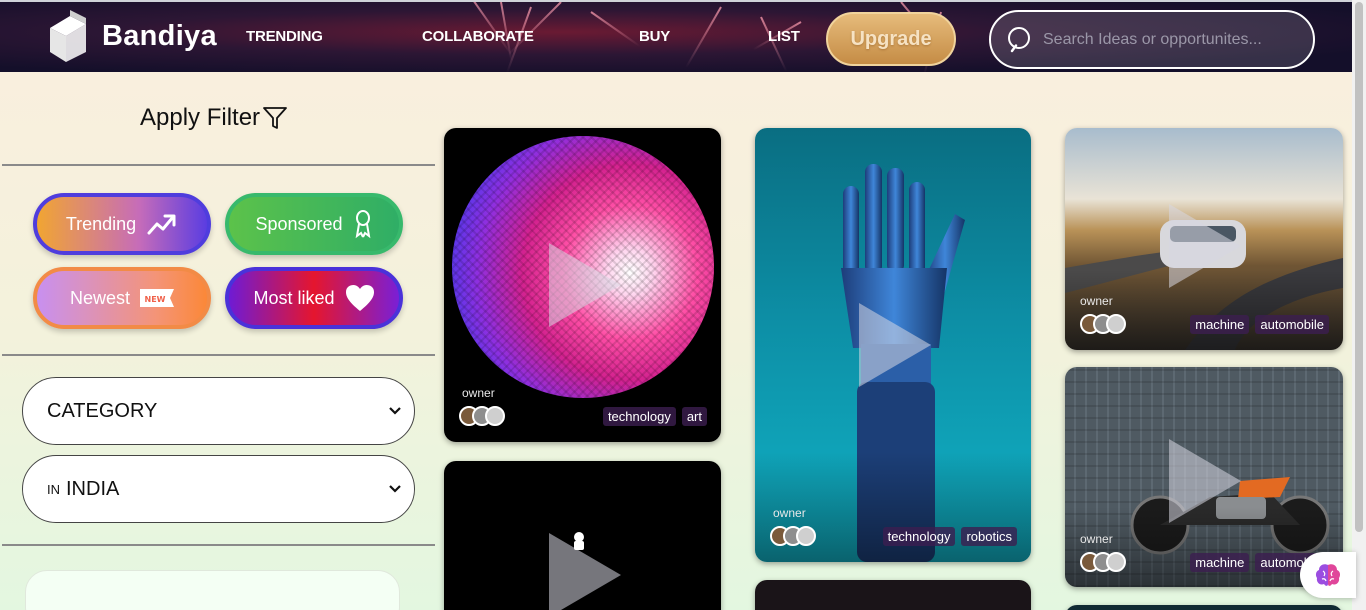 This screenshot has width=1366, height=610. I want to click on apply-filter-heading: Apply Filter, so click(214, 118).